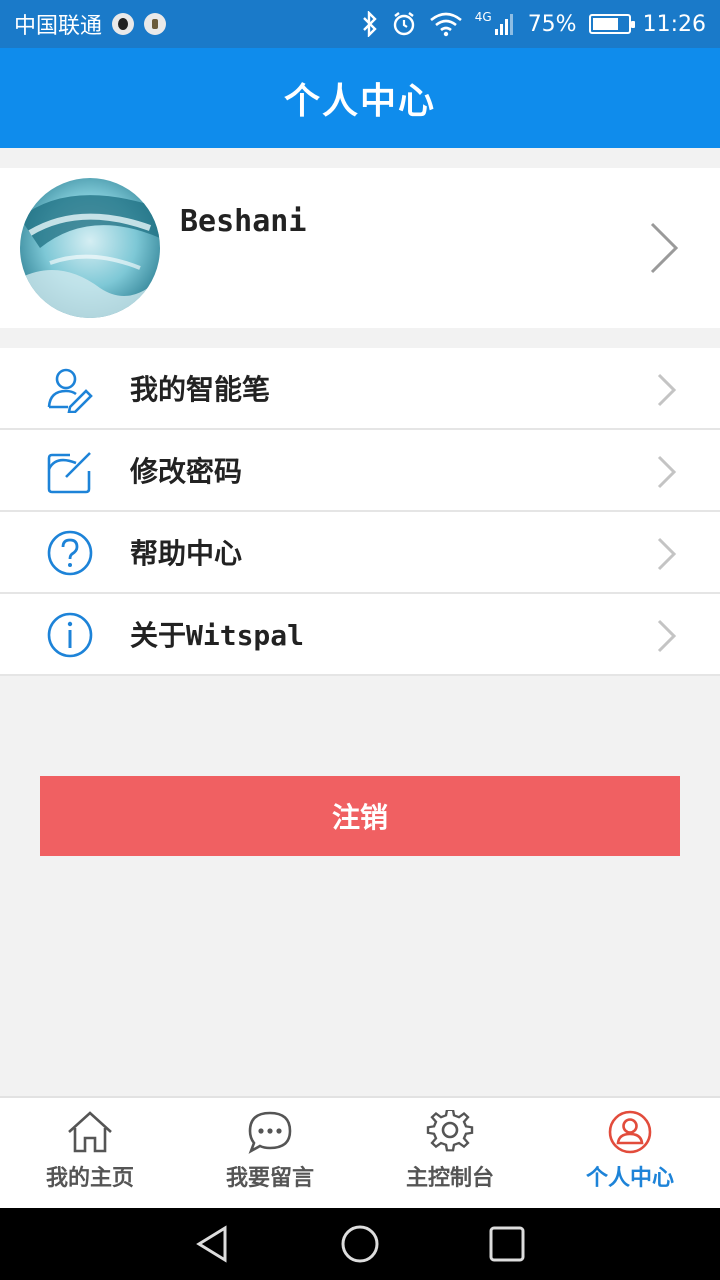 The height and width of the screenshot is (1280, 720). Describe the element at coordinates (360, 816) in the screenshot. I see `logout-button: 注销` at that location.